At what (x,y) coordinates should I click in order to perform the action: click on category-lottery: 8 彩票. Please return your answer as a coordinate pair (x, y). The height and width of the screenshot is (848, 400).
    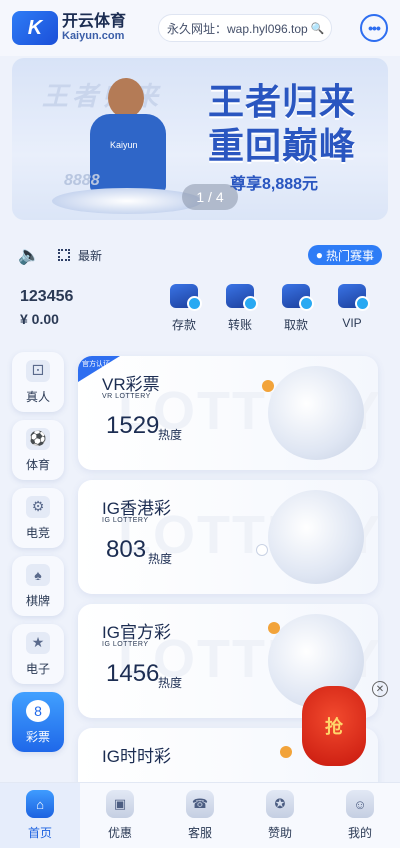
    Looking at the image, I should click on (38, 722).